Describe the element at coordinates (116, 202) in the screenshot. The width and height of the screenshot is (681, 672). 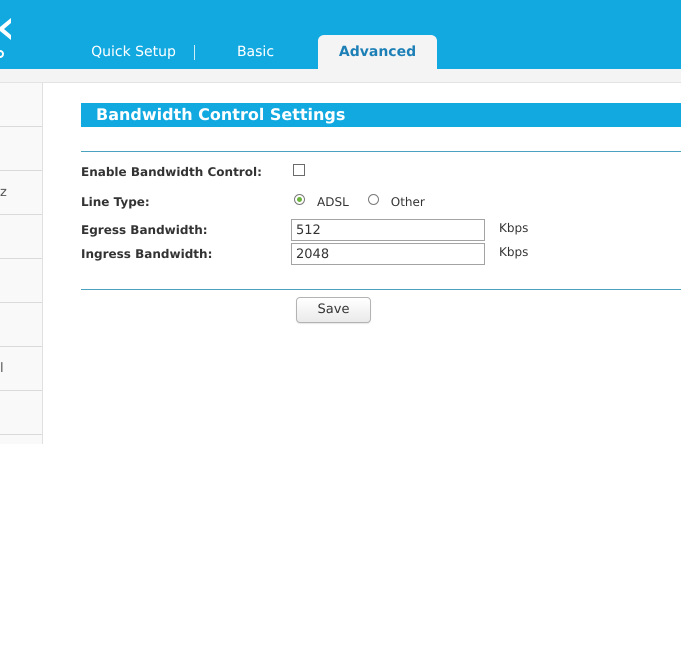
I see `field-label: Line Type:` at that location.